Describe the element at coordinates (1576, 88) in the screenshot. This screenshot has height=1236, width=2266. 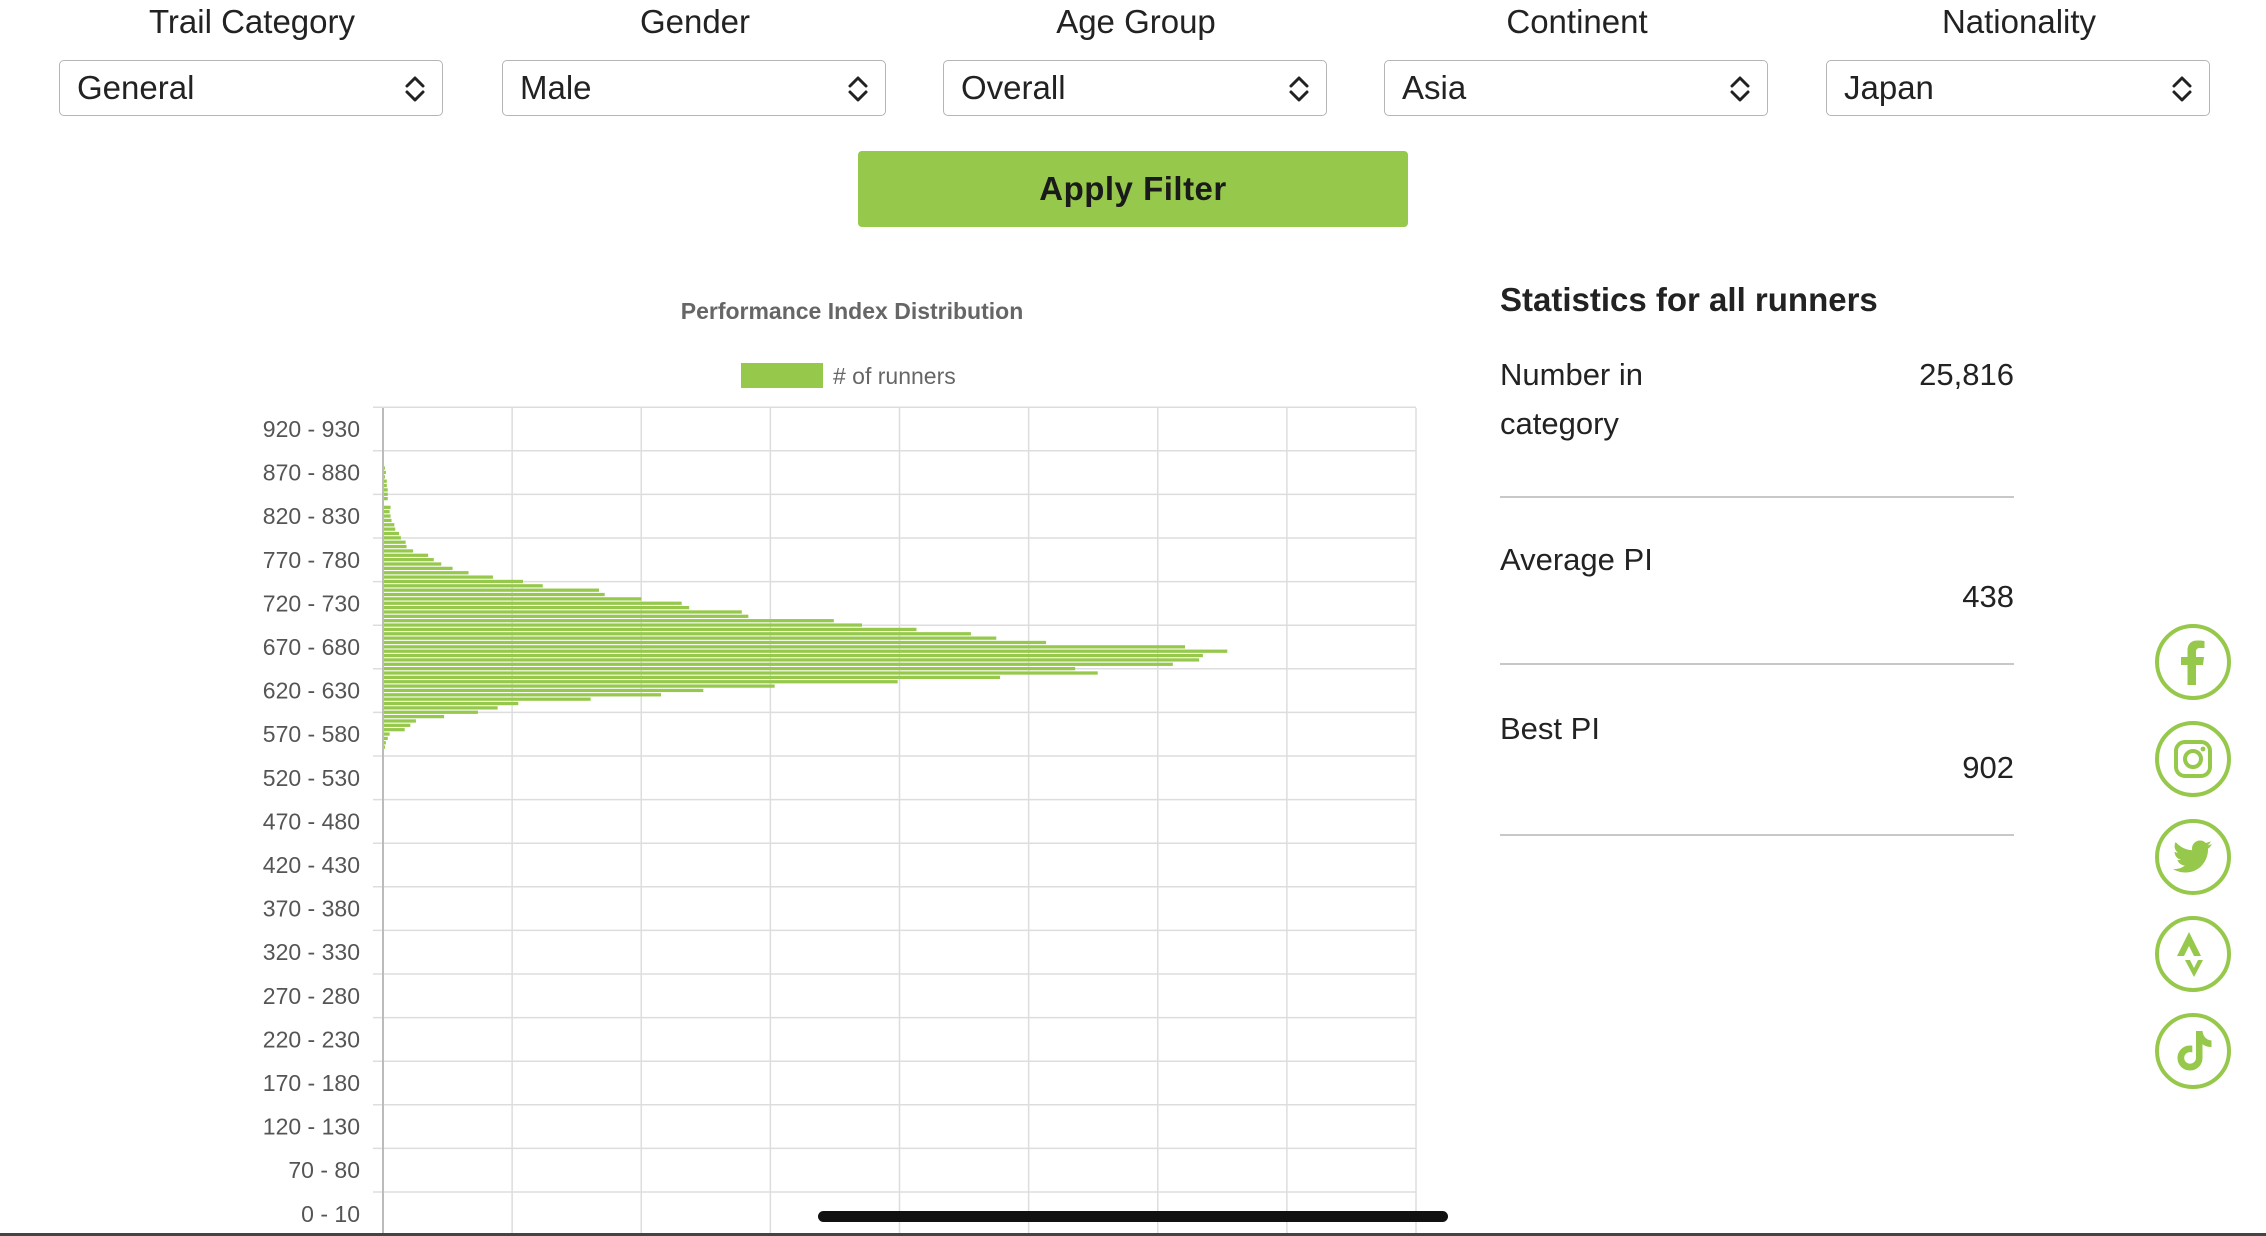
I see `continent-select: Asia` at that location.